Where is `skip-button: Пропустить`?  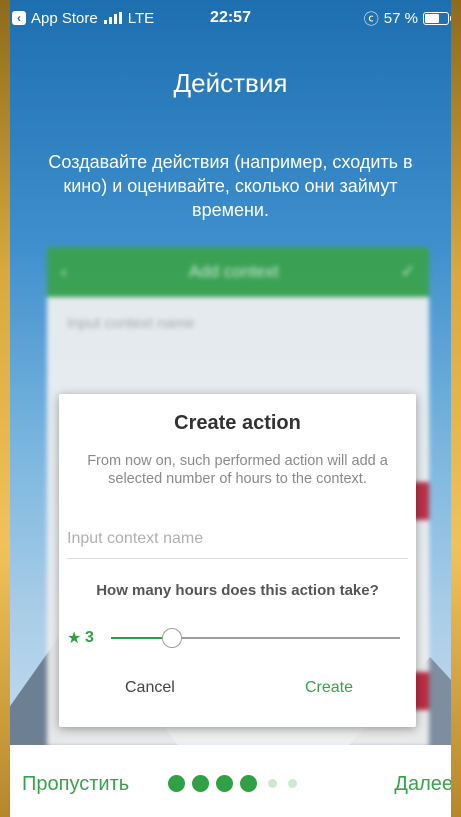 skip-button: Пропустить is located at coordinates (75, 784).